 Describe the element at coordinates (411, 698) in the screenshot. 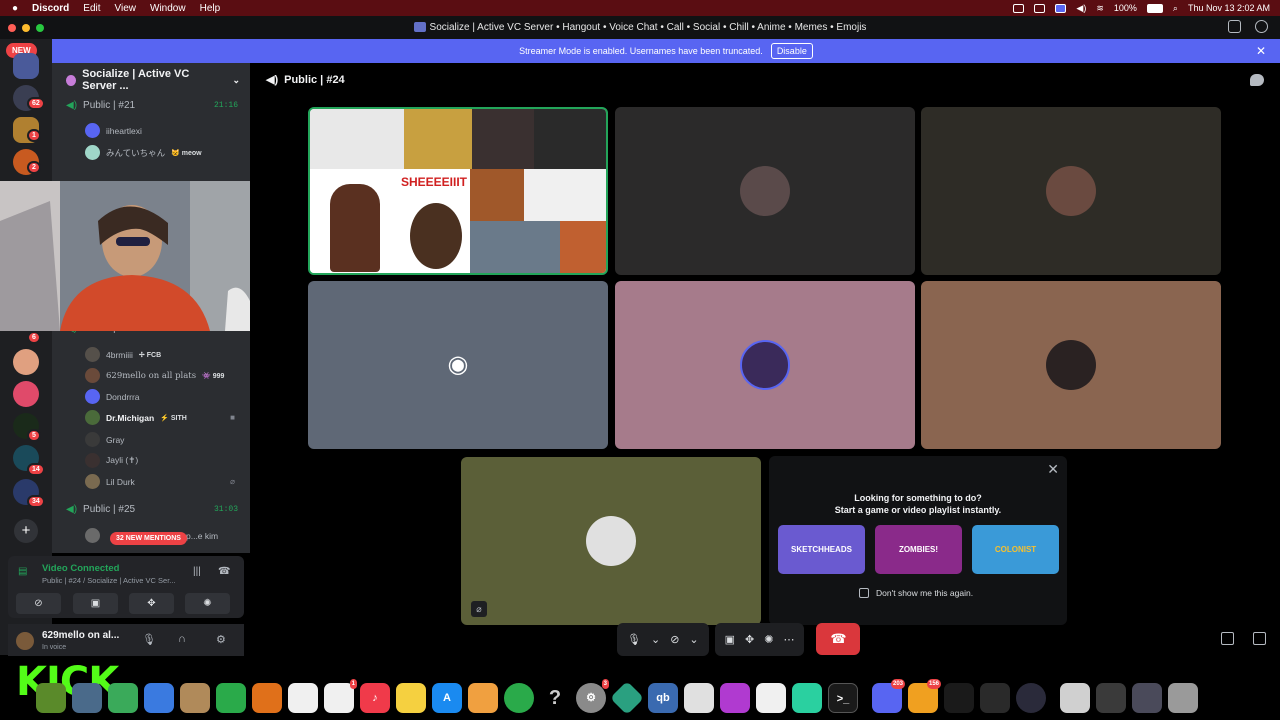

I see `notes-icon` at that location.